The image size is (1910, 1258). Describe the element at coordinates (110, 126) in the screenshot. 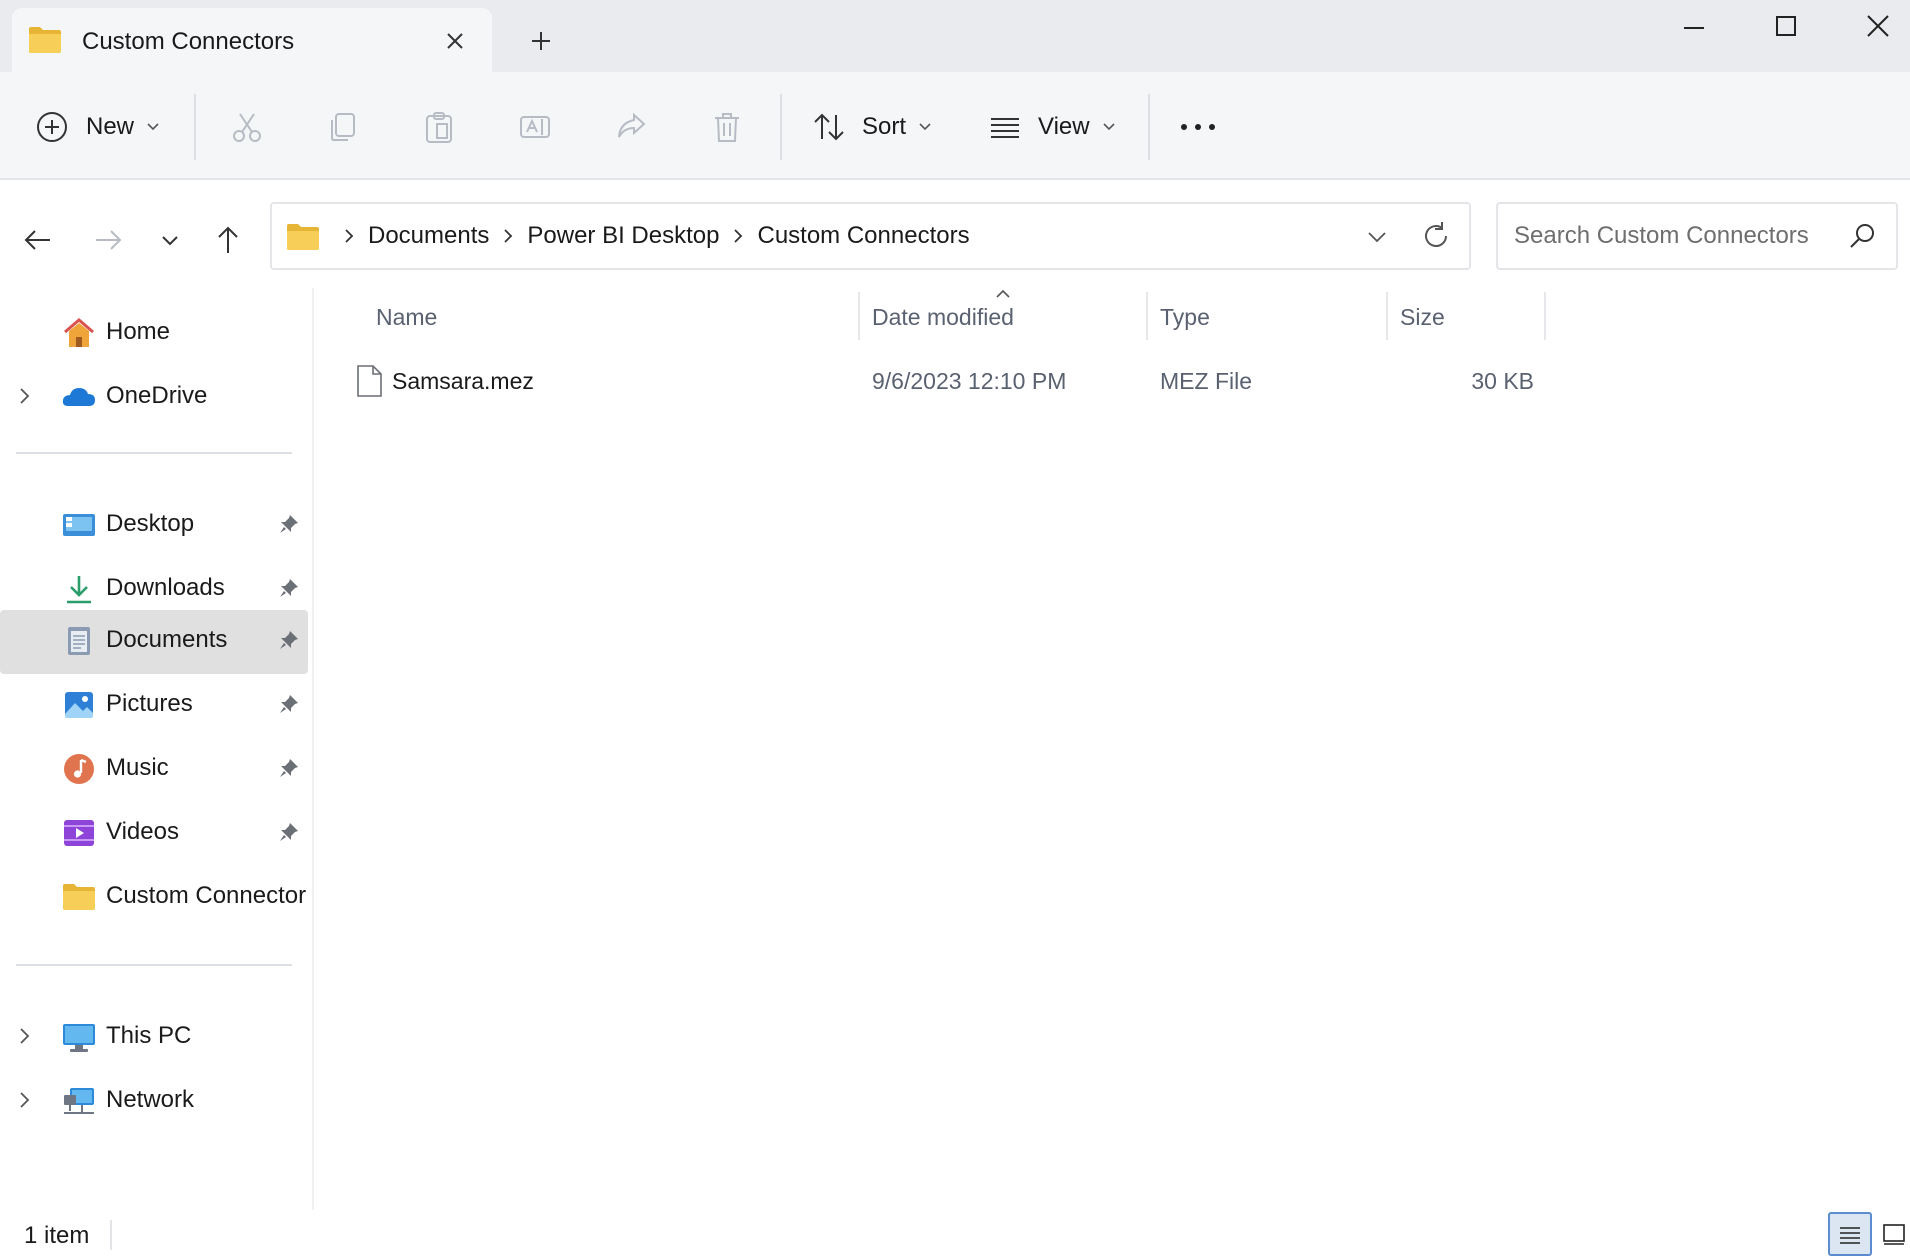

I see `new-label: New` at that location.